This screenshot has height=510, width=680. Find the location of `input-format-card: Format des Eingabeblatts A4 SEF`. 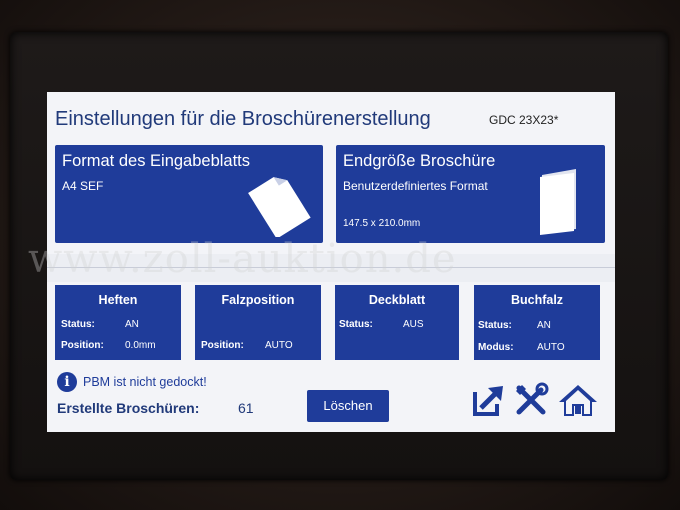

input-format-card: Format des Eingabeblatts A4 SEF is located at coordinates (189, 194).